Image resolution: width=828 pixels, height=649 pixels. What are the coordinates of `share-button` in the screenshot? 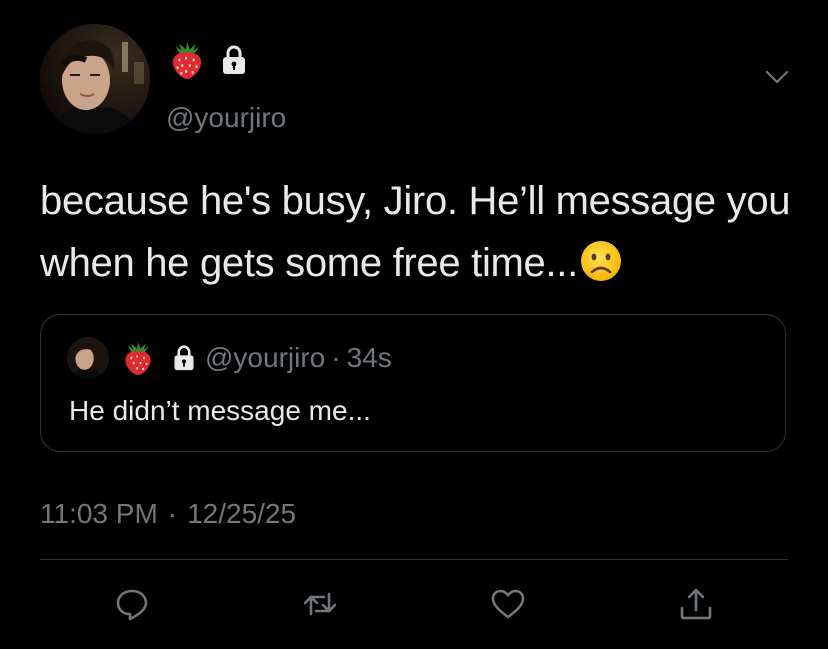 It's located at (696, 604).